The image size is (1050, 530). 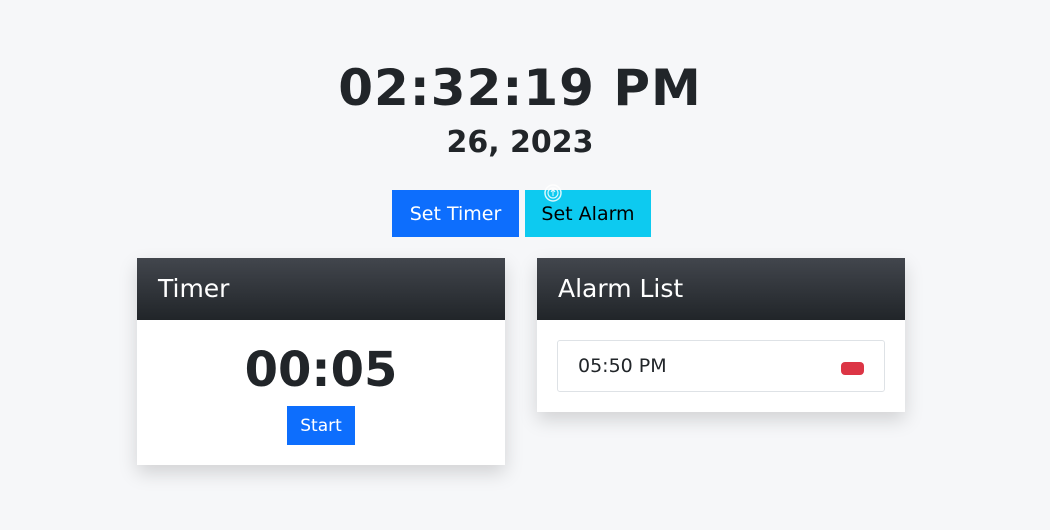 What do you see at coordinates (721, 366) in the screenshot?
I see `alarm-list-item: 05:50 PM` at bounding box center [721, 366].